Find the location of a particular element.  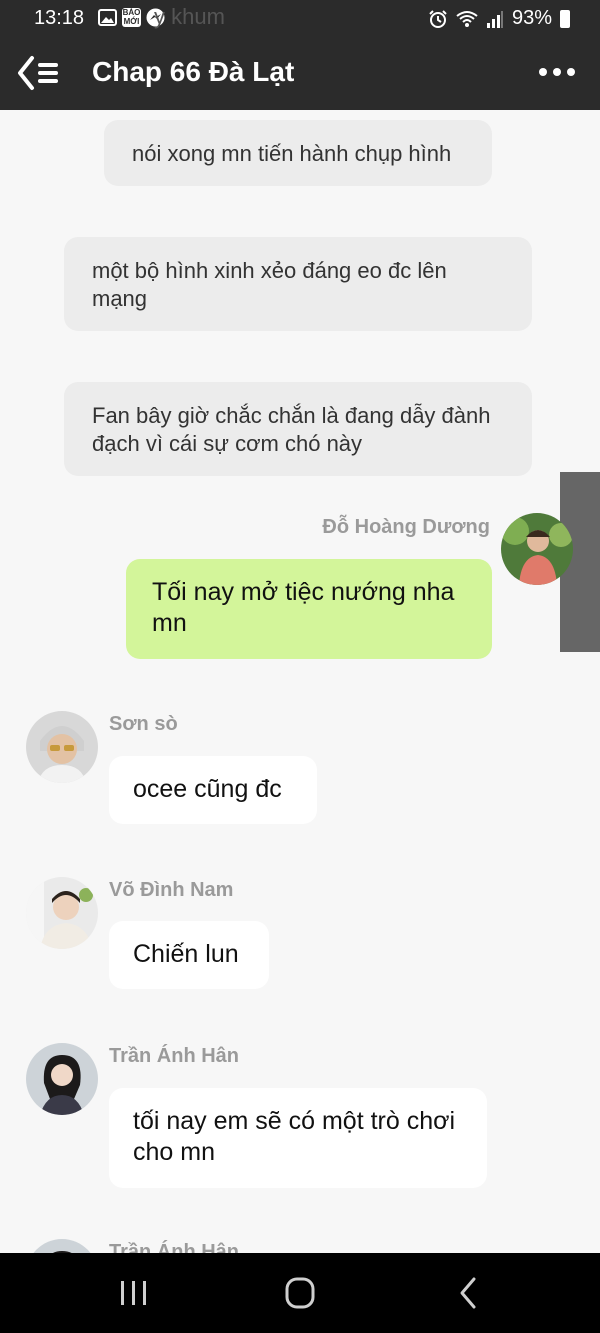

message-text: Chiến lun is located at coordinates (186, 954).